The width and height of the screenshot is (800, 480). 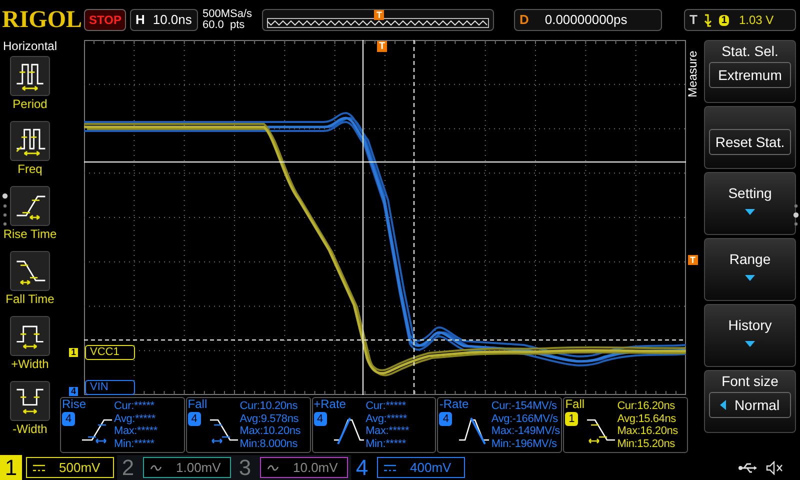 What do you see at coordinates (245, 467) in the screenshot?
I see `channel-number: 3` at bounding box center [245, 467].